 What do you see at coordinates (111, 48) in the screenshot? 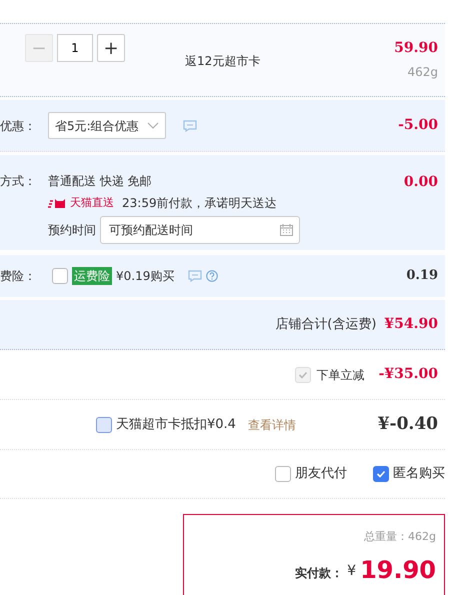
I see `plus-button: +` at bounding box center [111, 48].